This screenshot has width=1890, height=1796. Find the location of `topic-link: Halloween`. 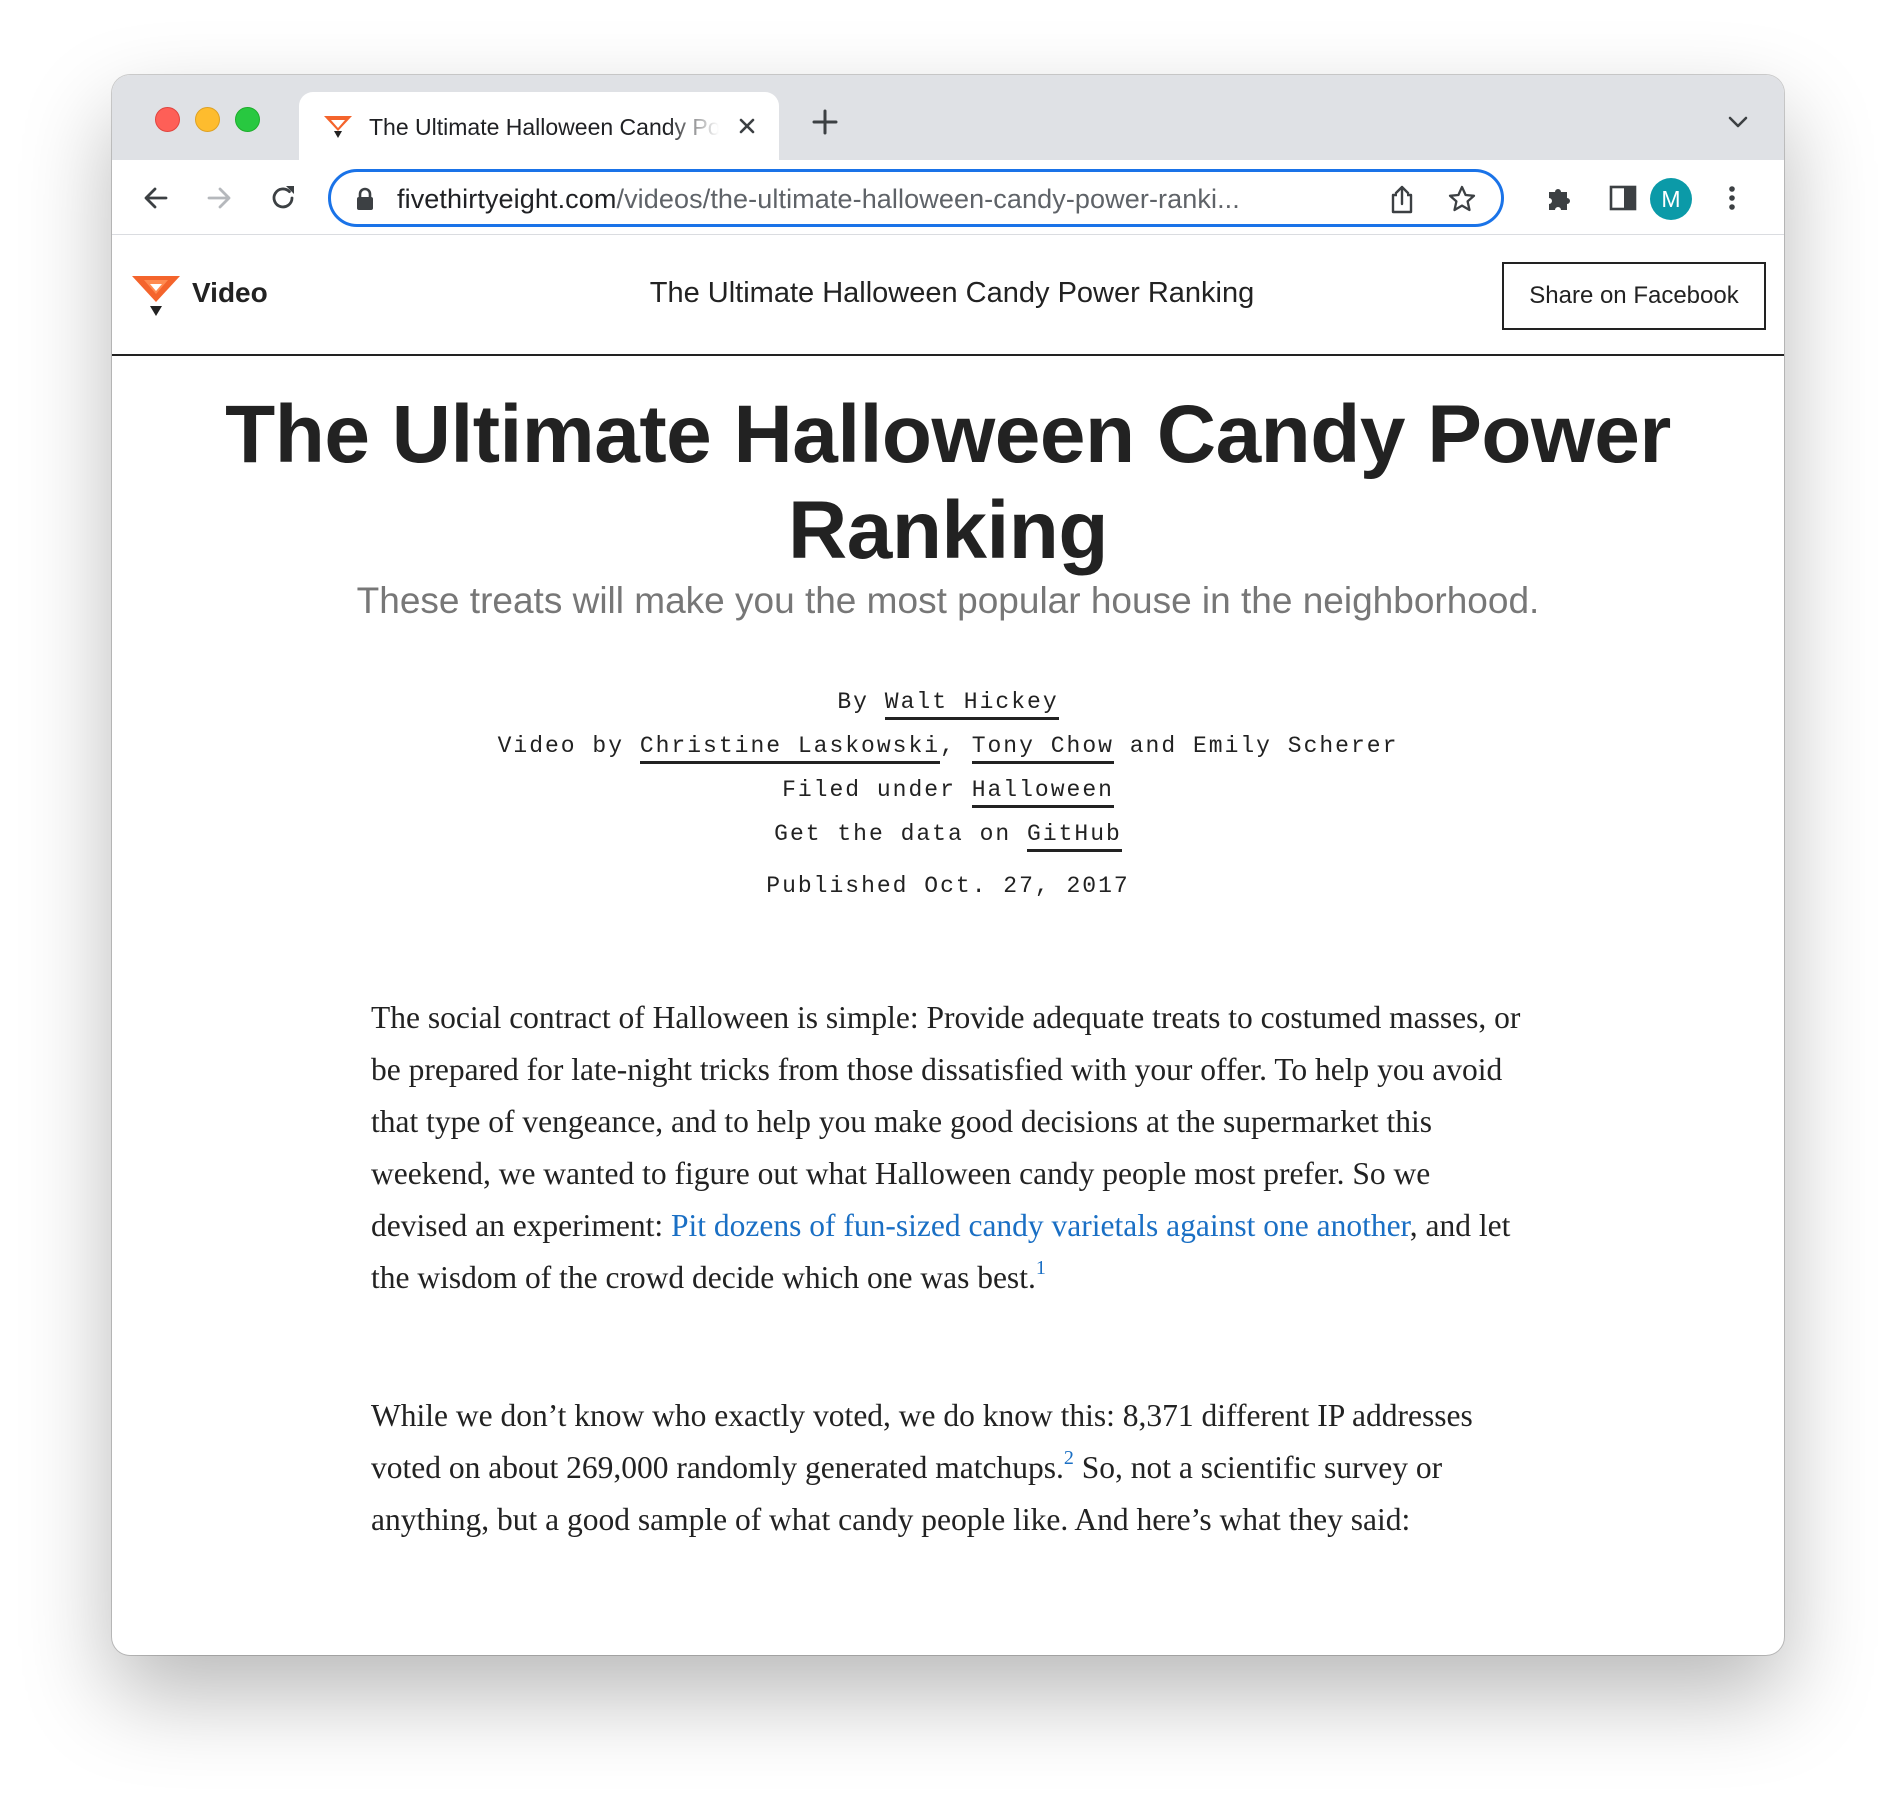

topic-link: Halloween is located at coordinates (1042, 792).